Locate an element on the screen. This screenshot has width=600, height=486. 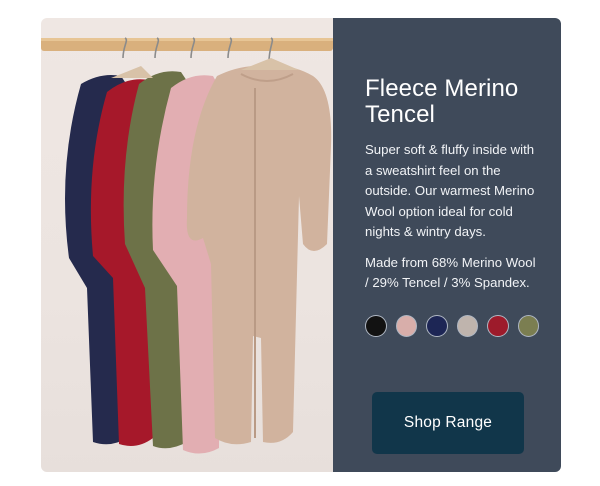
swatch-navy is located at coordinates (437, 325).